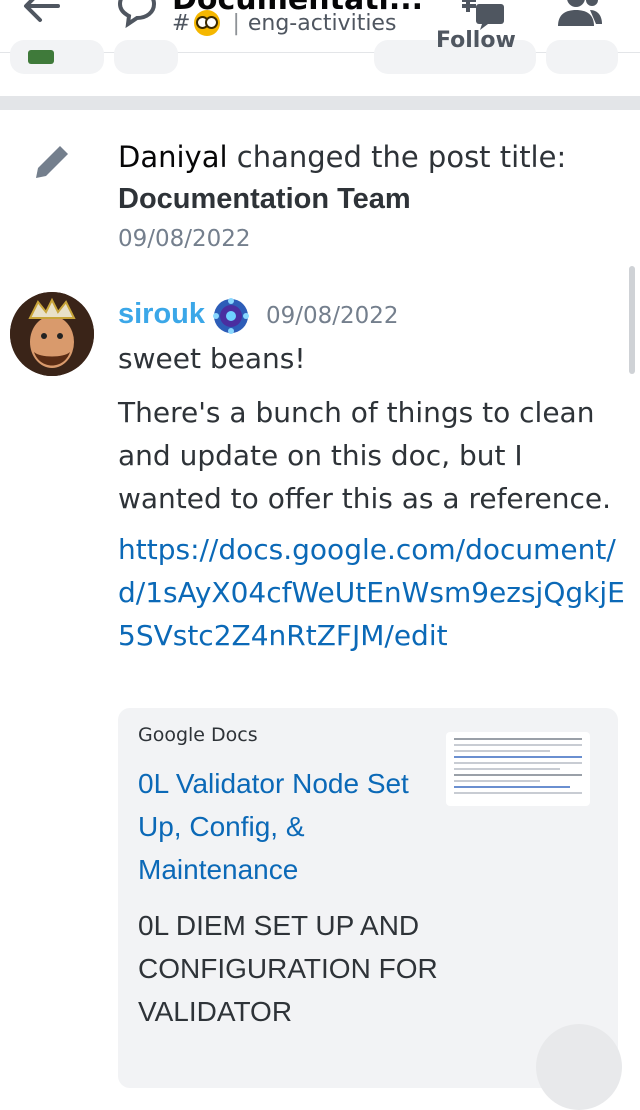 Image resolution: width=640 pixels, height=1110 pixels. I want to click on nerd-emoji-icon, so click(207, 23).